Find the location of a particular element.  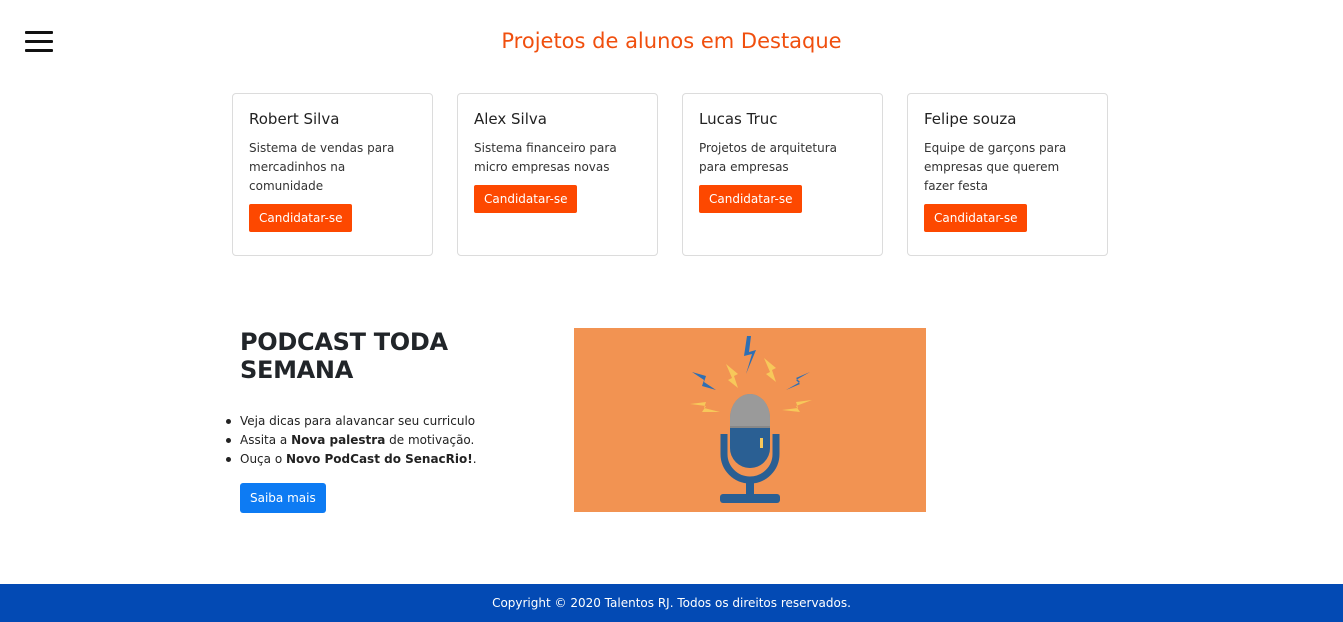

card-title: Felipe souza is located at coordinates (970, 119).